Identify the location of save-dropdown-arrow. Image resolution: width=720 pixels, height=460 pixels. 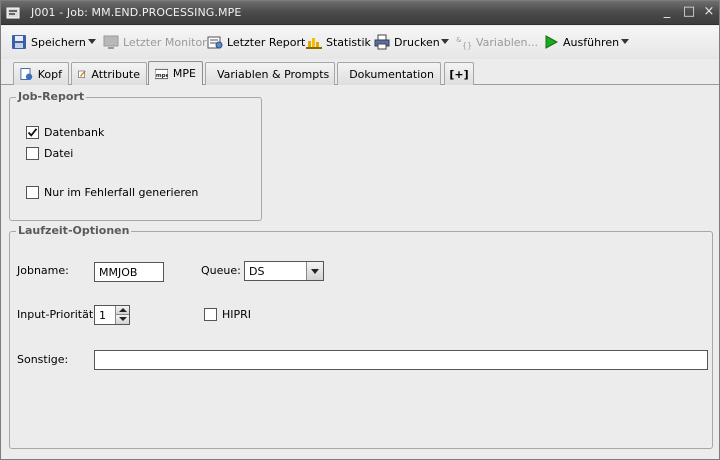
(92, 41).